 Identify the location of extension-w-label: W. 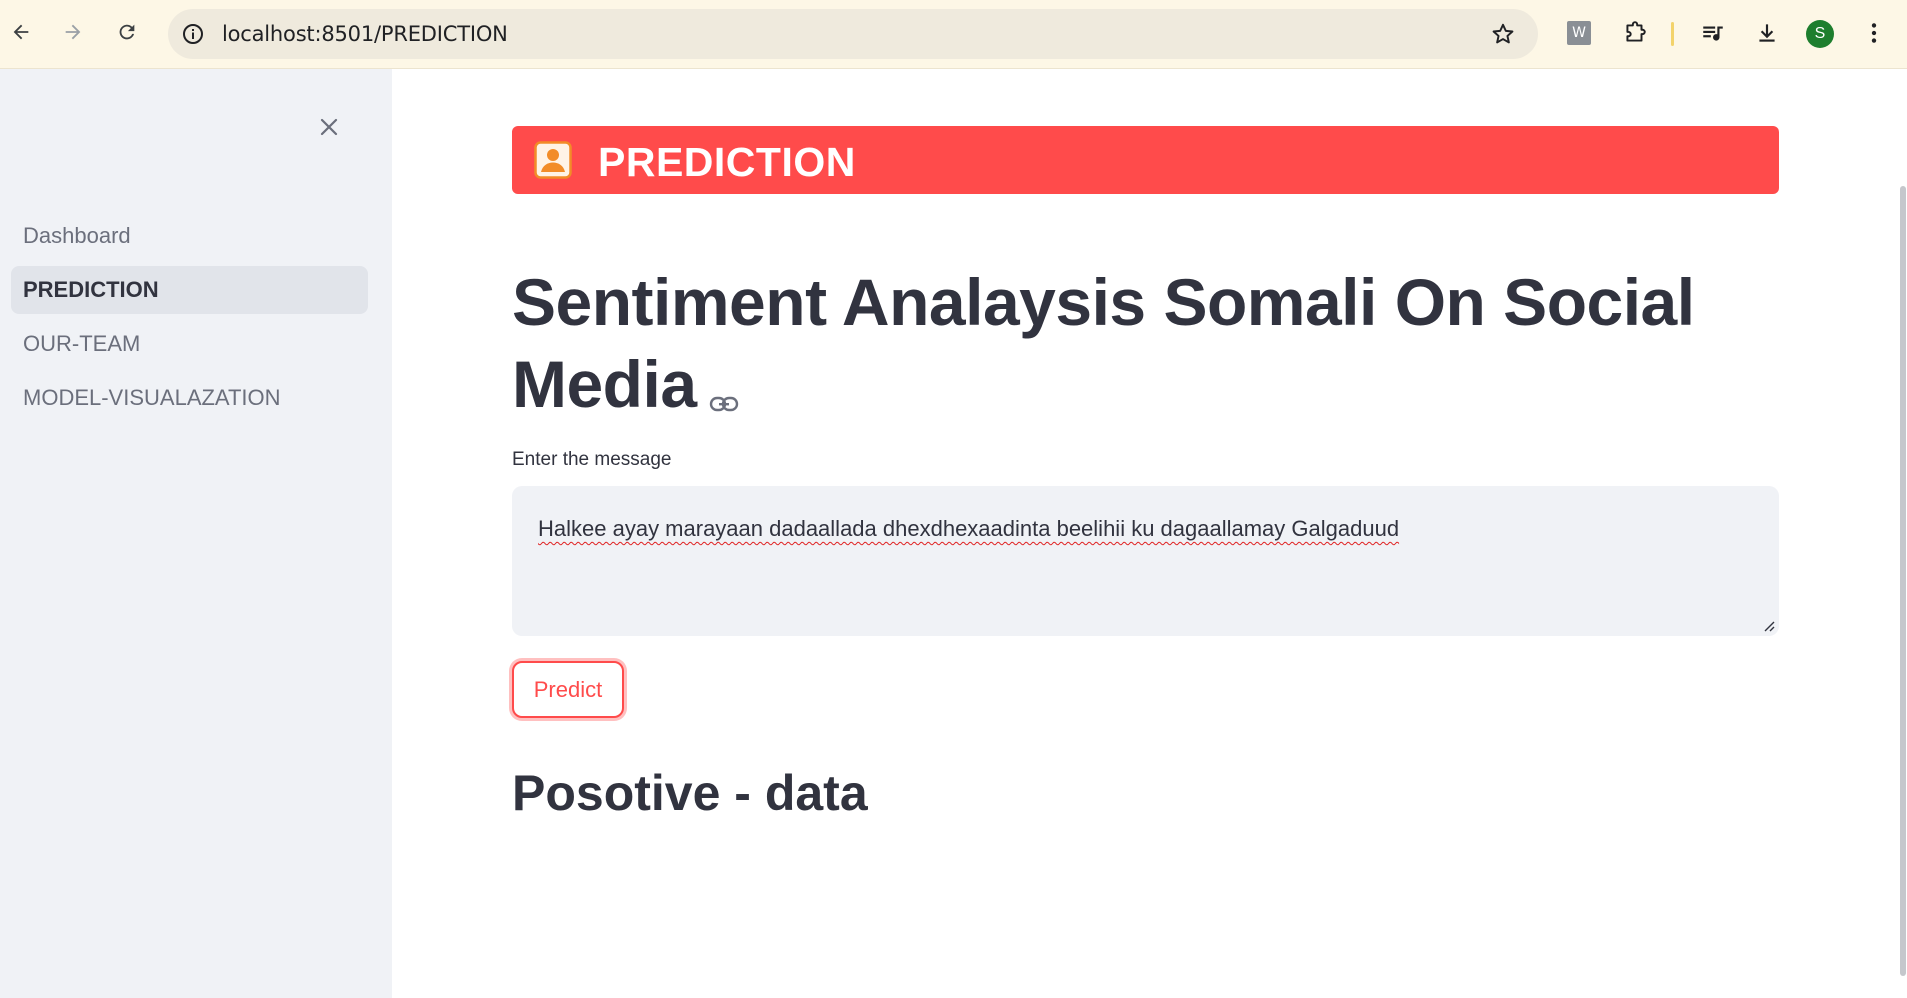
(1579, 33).